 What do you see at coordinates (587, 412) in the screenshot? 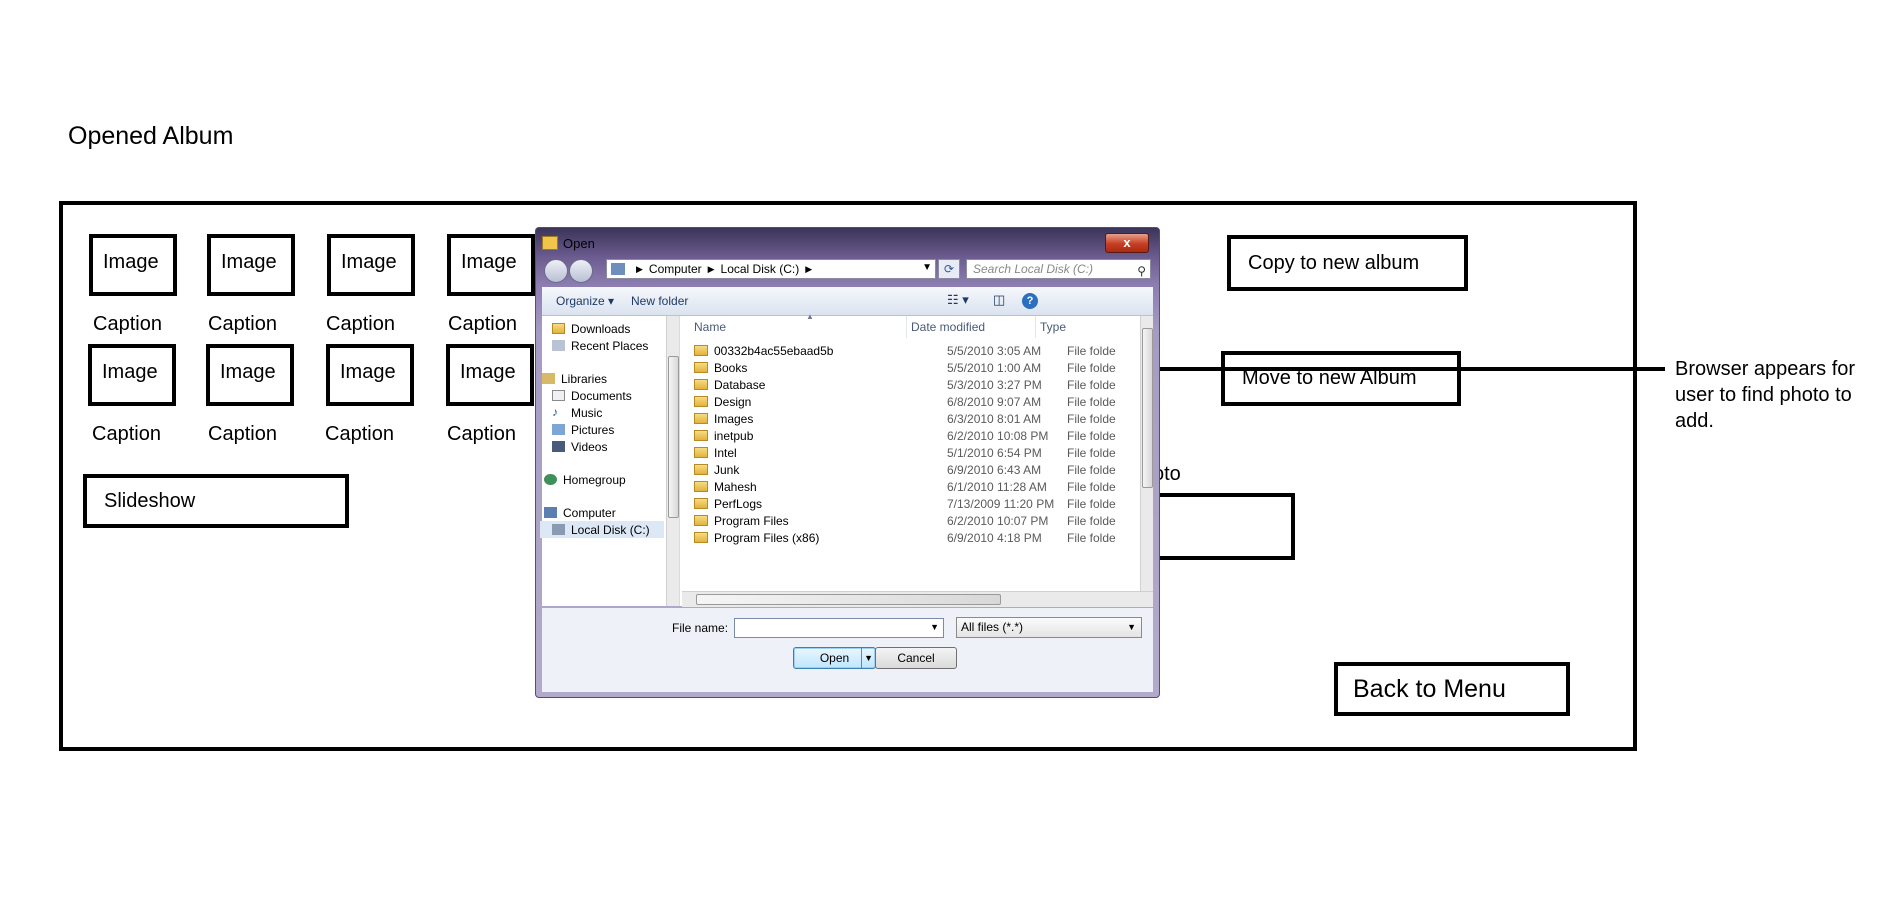
I see `nav-item-label: Music` at bounding box center [587, 412].